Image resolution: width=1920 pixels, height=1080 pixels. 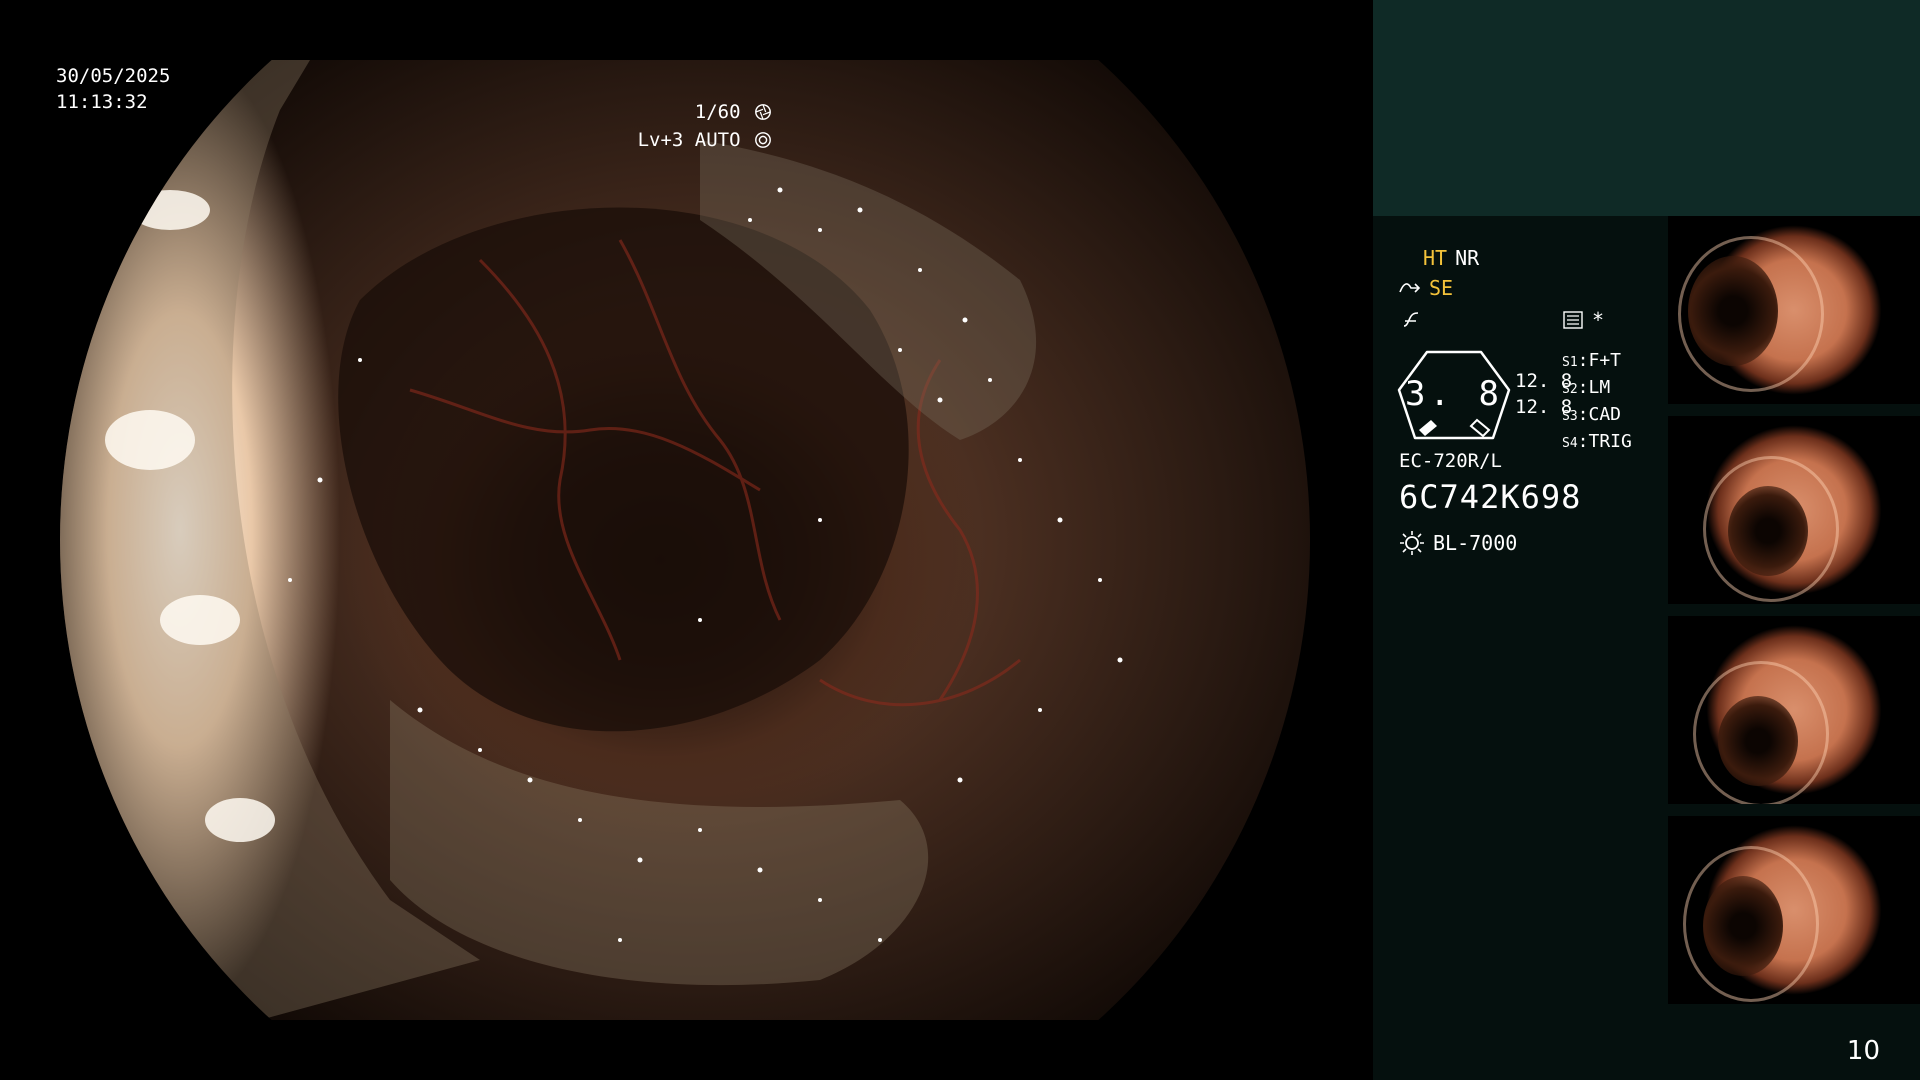 What do you see at coordinates (1410, 288) in the screenshot?
I see `scope-tip-icon` at bounding box center [1410, 288].